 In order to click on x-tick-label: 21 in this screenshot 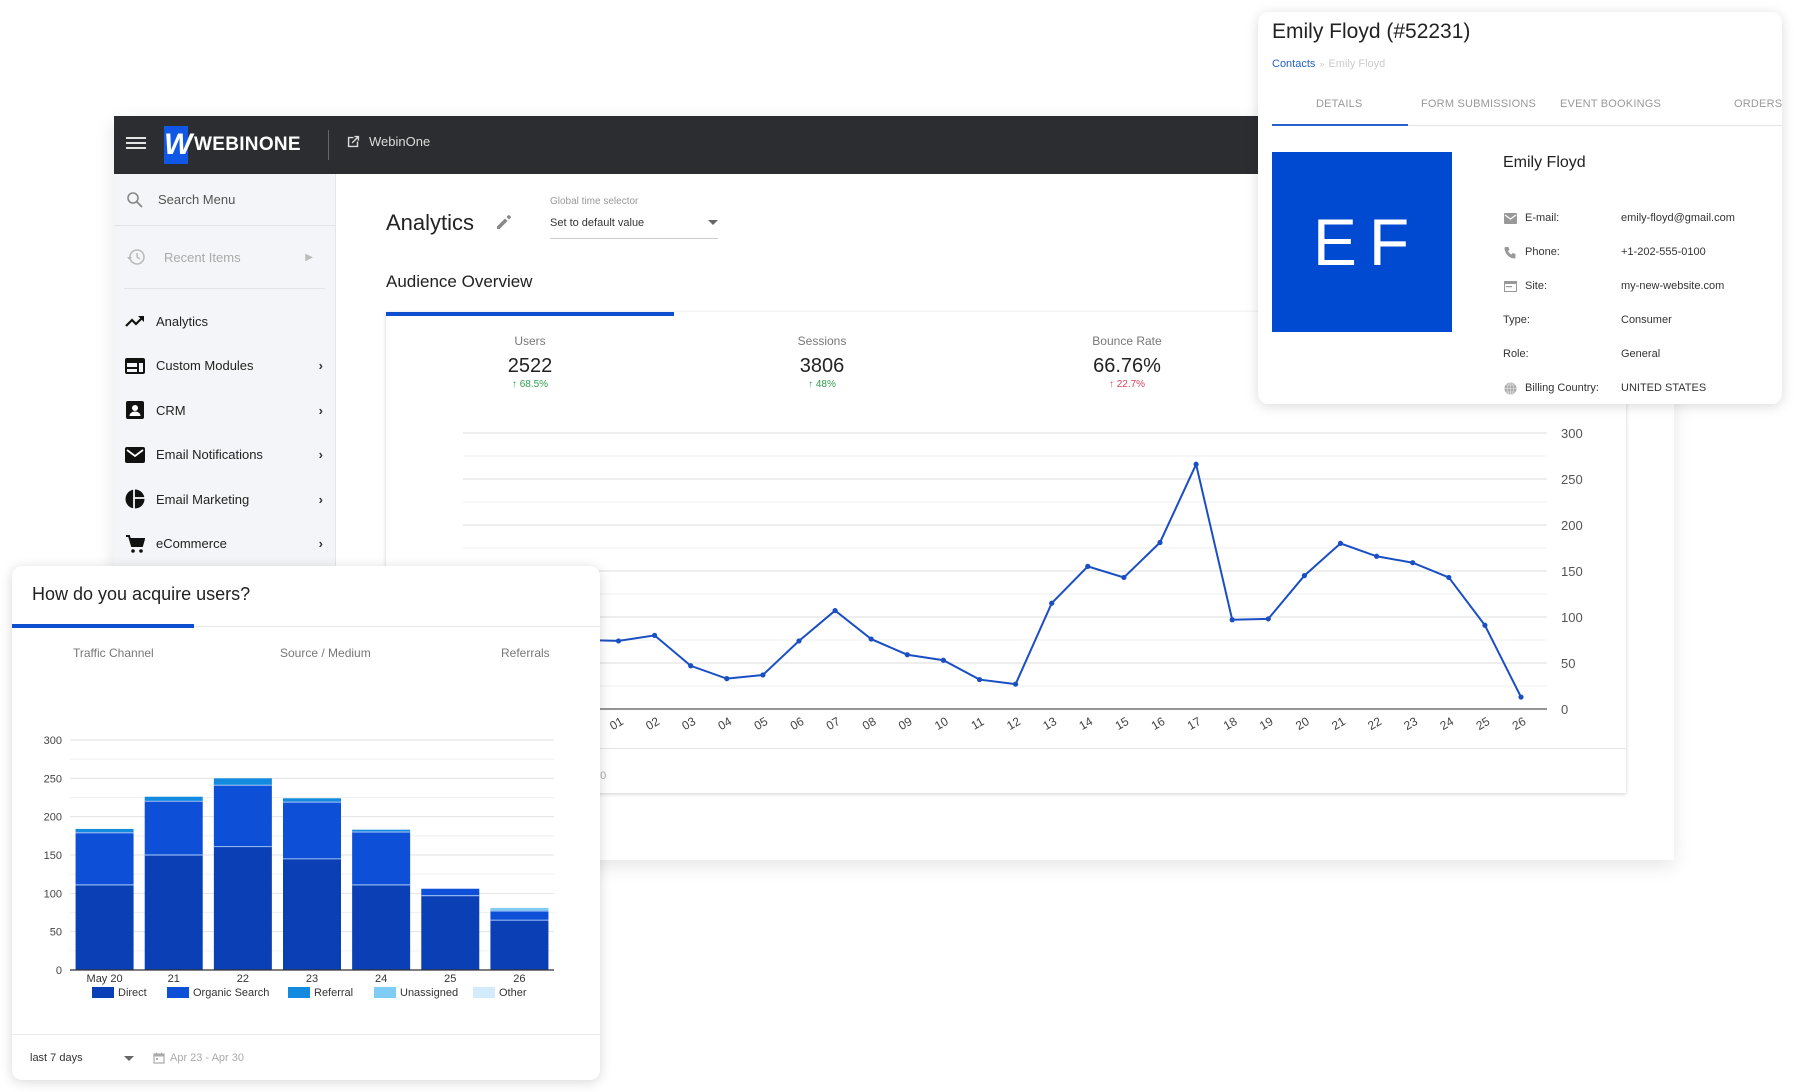, I will do `click(1338, 723)`.